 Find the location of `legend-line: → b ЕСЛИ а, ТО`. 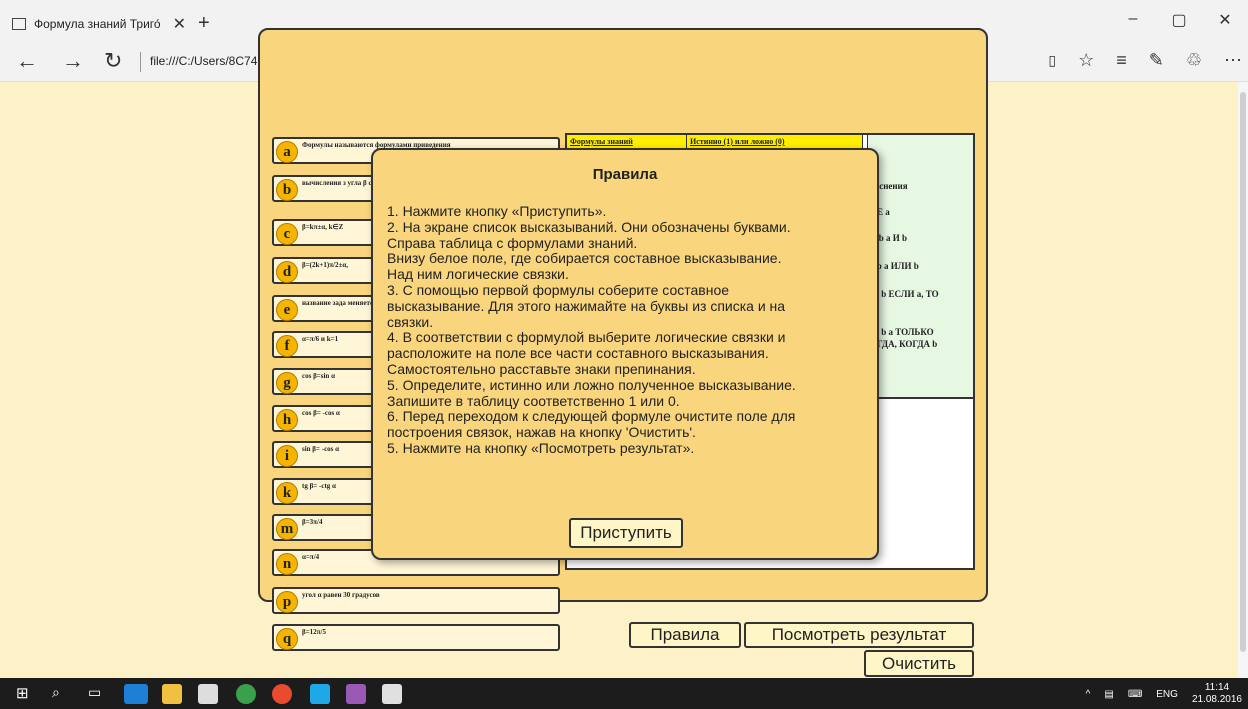

legend-line: → b ЕСЛИ а, ТО is located at coordinates (904, 294).